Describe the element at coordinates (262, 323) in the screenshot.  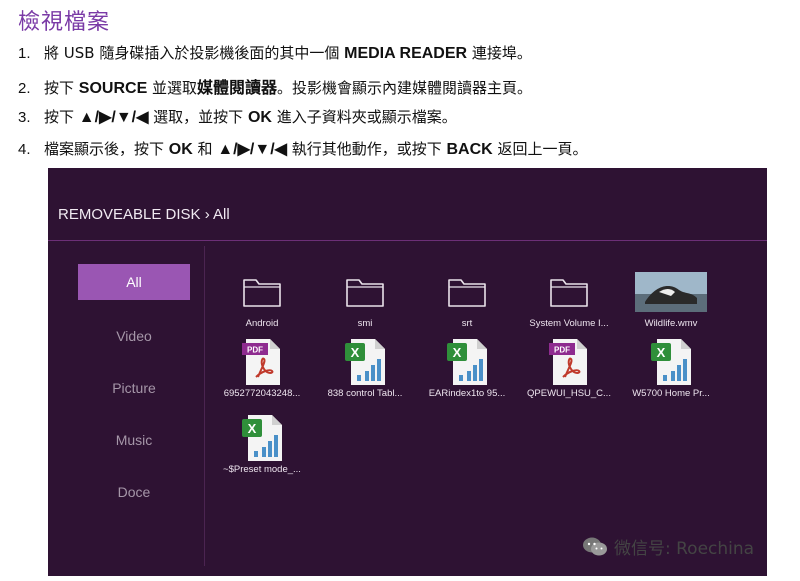
I see `file-name: Android` at that location.